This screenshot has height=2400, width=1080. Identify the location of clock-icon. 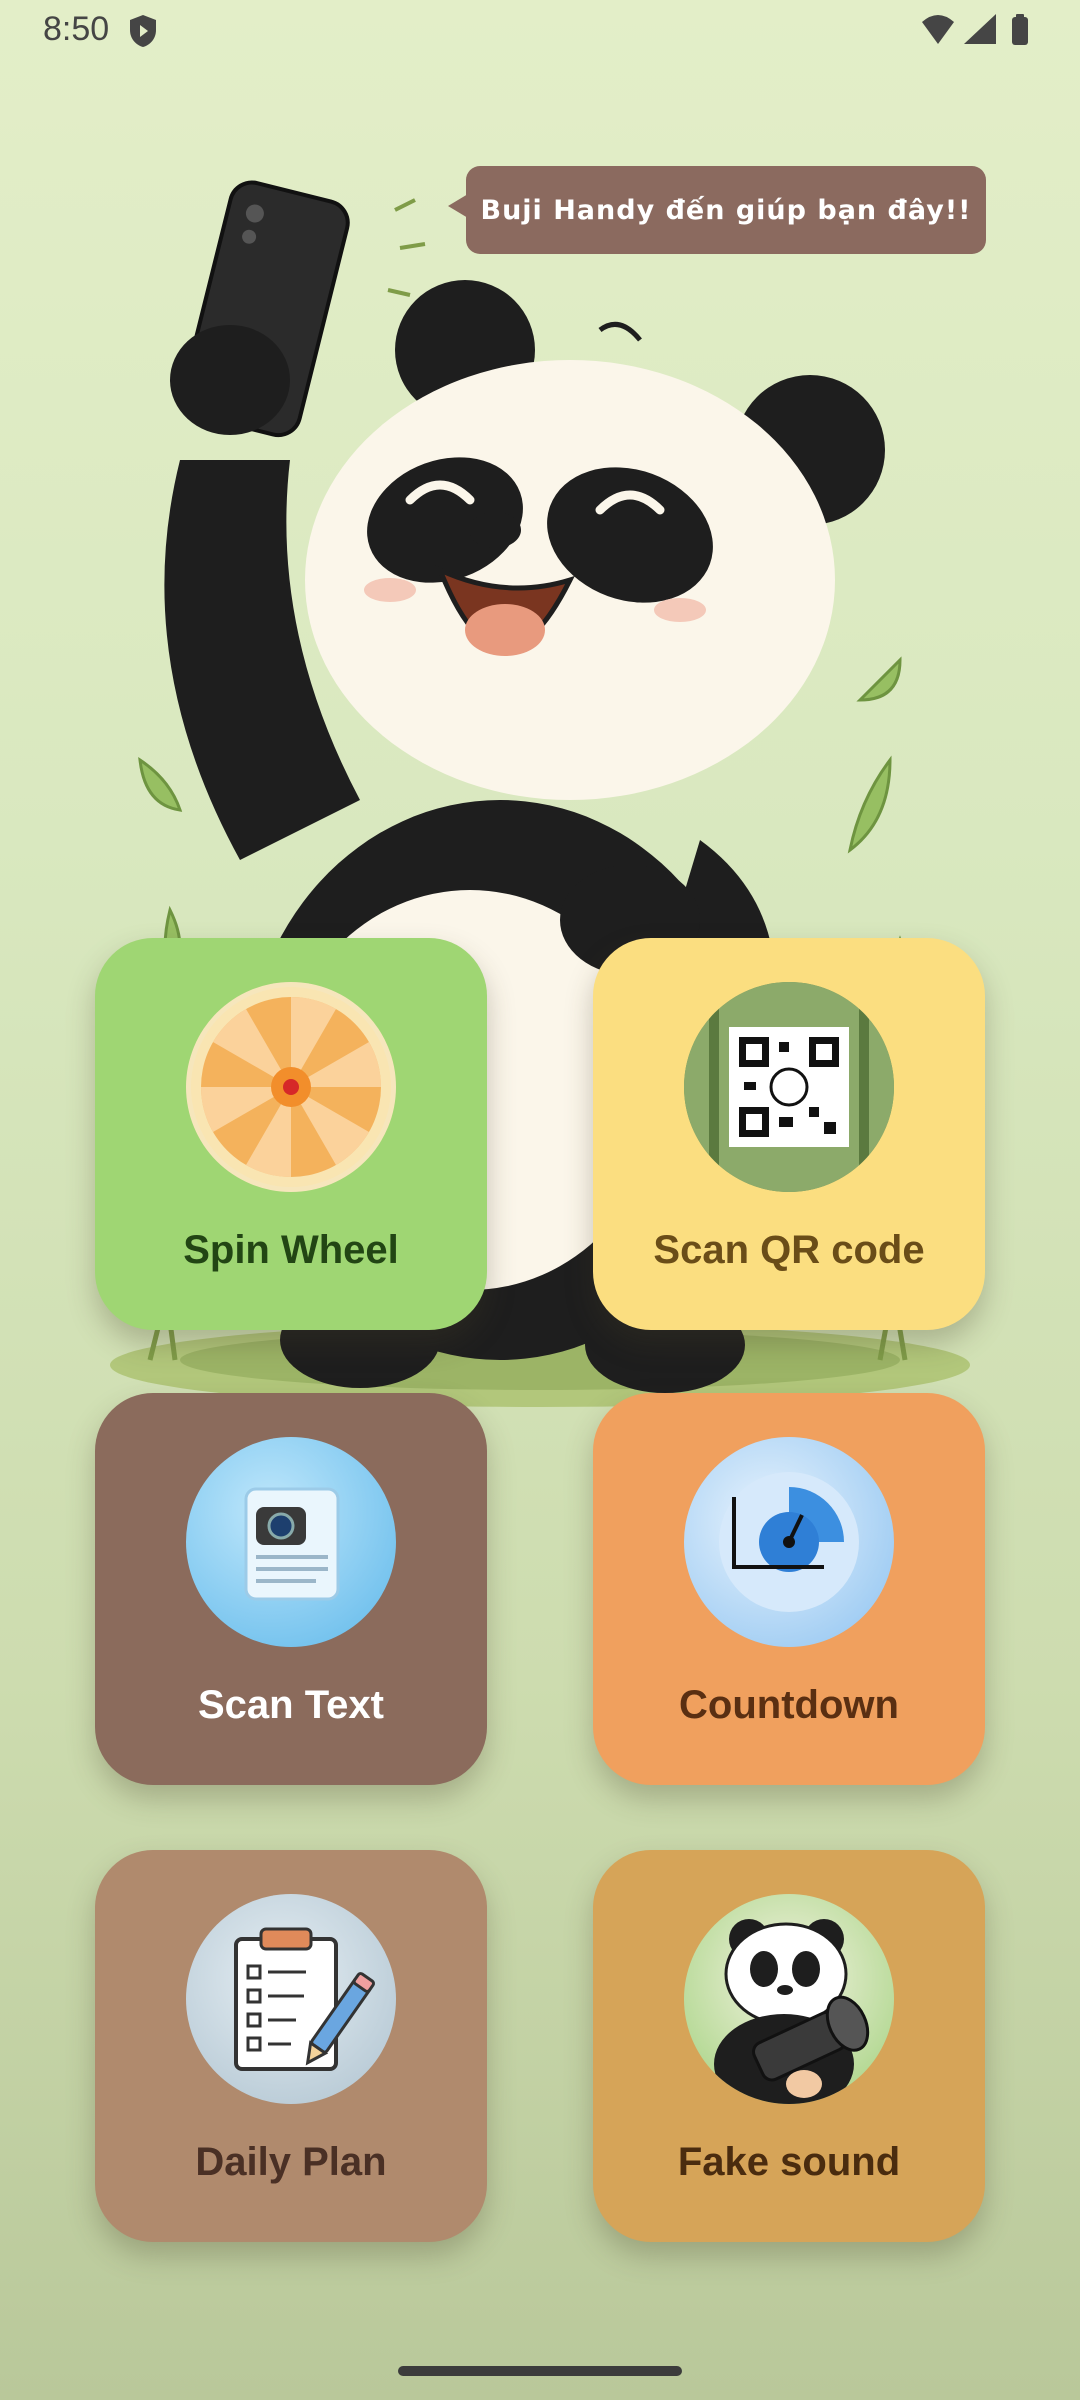
(789, 1542).